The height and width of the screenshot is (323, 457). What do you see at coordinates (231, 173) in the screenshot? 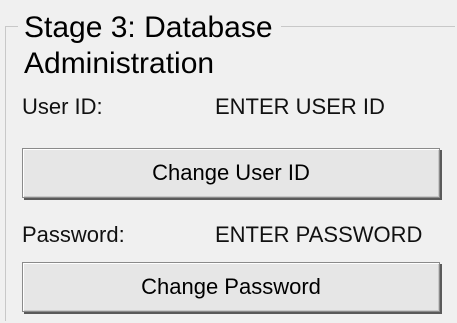
I see `change-user-id-button: Change User ID` at bounding box center [231, 173].